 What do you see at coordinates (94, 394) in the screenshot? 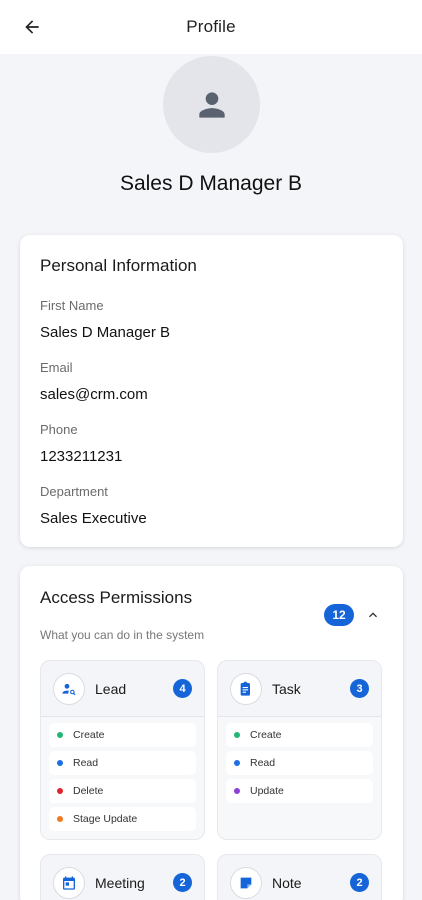
I see `field-value: sales@crm.com` at bounding box center [94, 394].